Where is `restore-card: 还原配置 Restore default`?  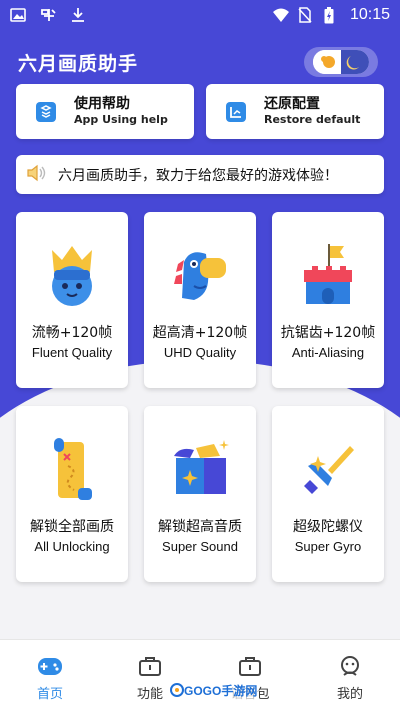
restore-card: 还原配置 Restore default is located at coordinates (295, 111).